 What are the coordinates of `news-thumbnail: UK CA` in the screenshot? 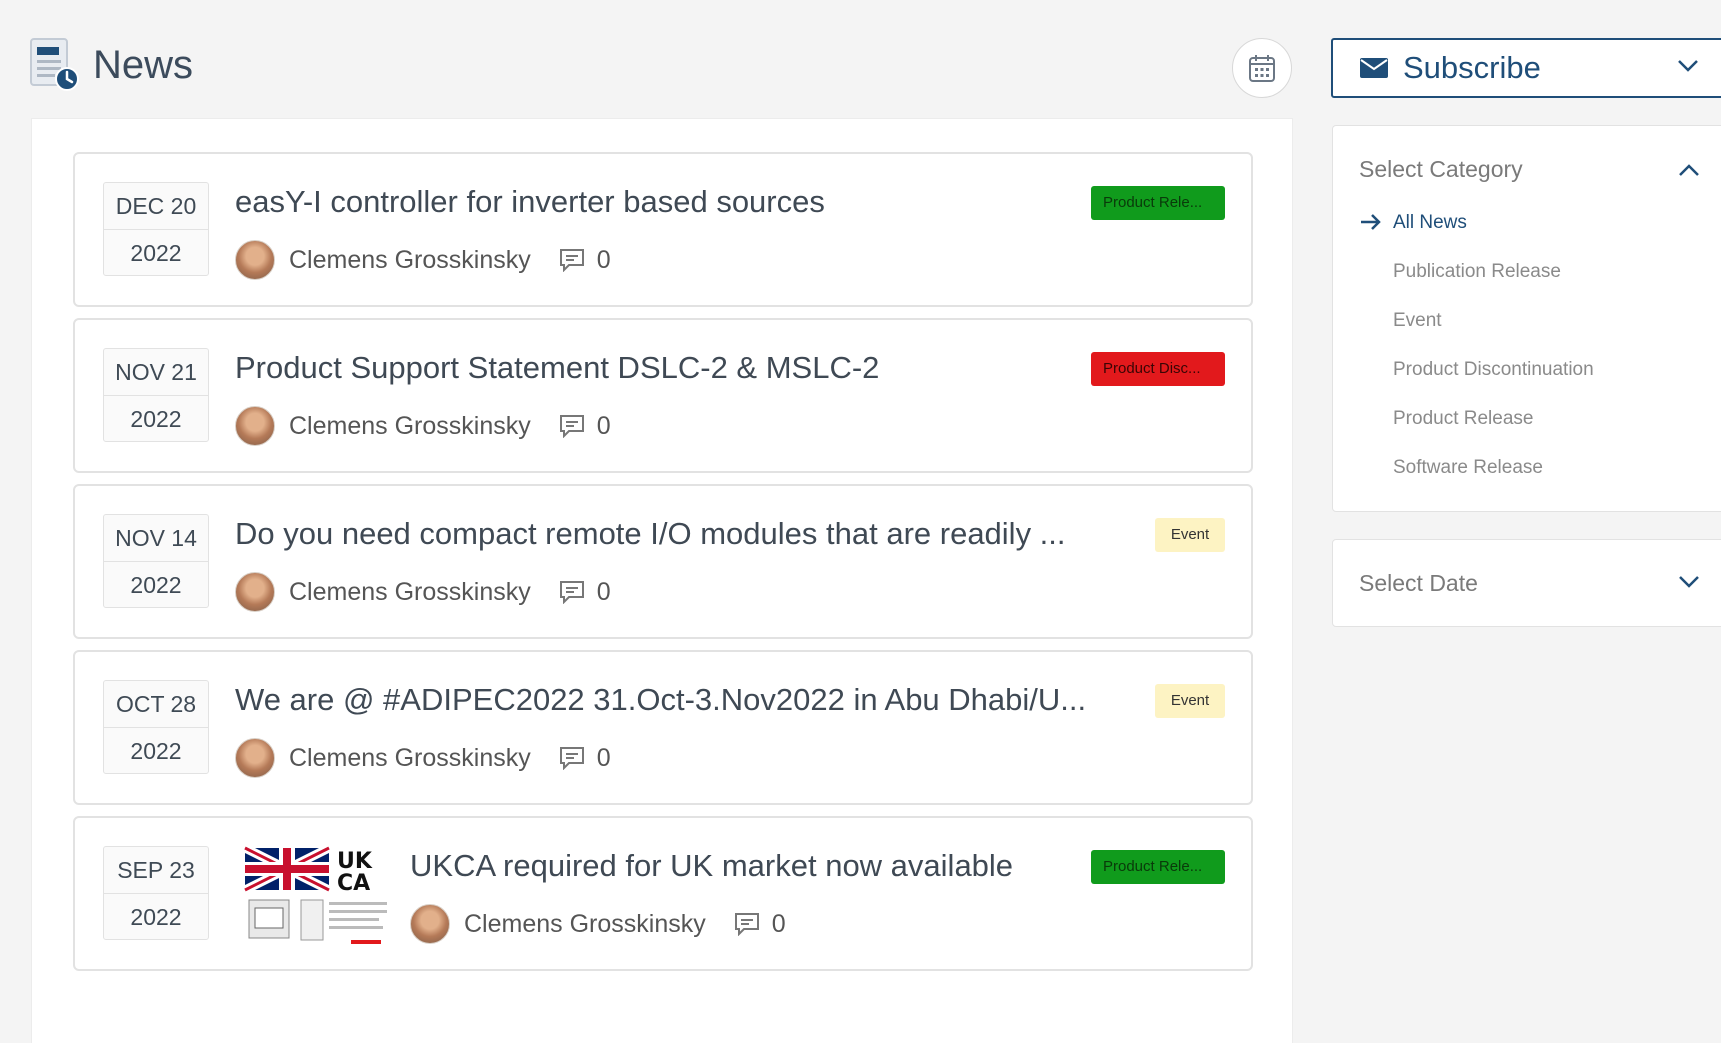 It's located at (321, 895).